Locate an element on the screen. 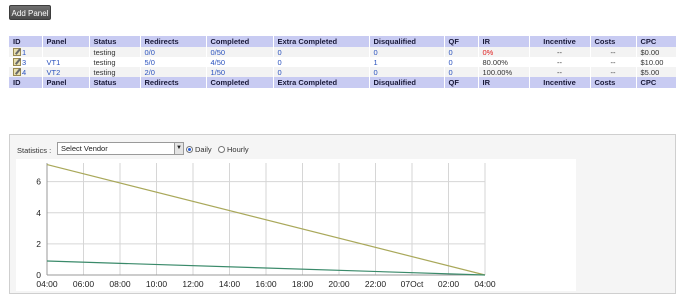 The width and height of the screenshot is (684, 294). hourly-radio is located at coordinates (221, 149).